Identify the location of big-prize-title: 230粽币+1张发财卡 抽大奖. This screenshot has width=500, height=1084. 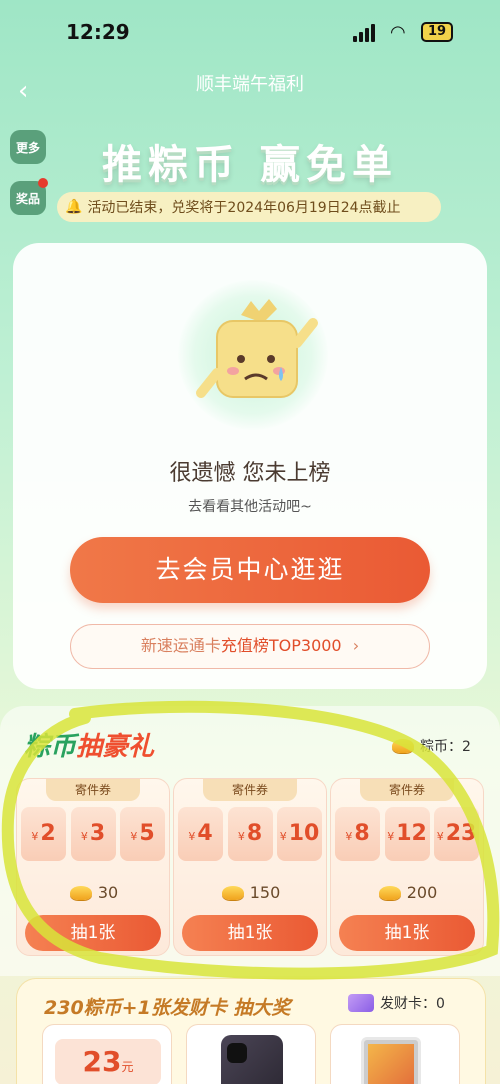
(167, 1008).